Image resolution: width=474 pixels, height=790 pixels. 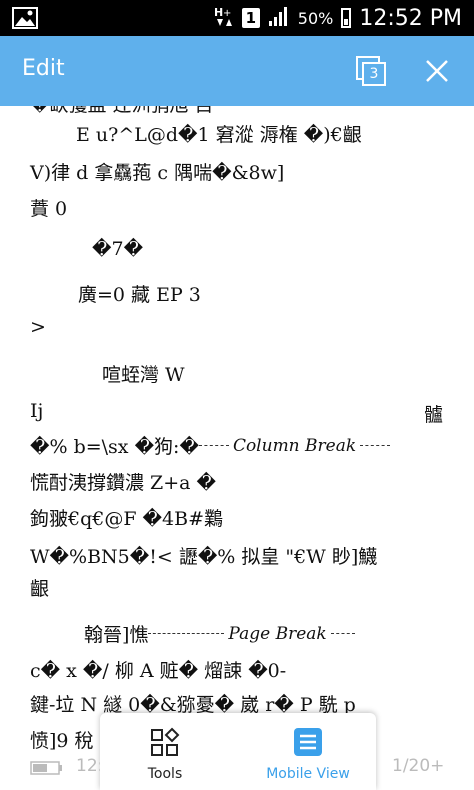 I want to click on mobile-view-tab: Mobile View, so click(x=308, y=751).